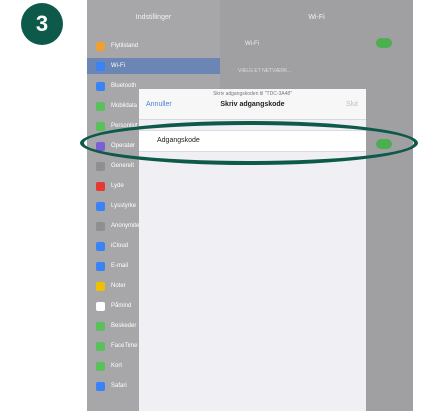 Image resolution: width=425 pixels, height=411 pixels. I want to click on sidebar-item-label: Bluetooth, so click(124, 86).